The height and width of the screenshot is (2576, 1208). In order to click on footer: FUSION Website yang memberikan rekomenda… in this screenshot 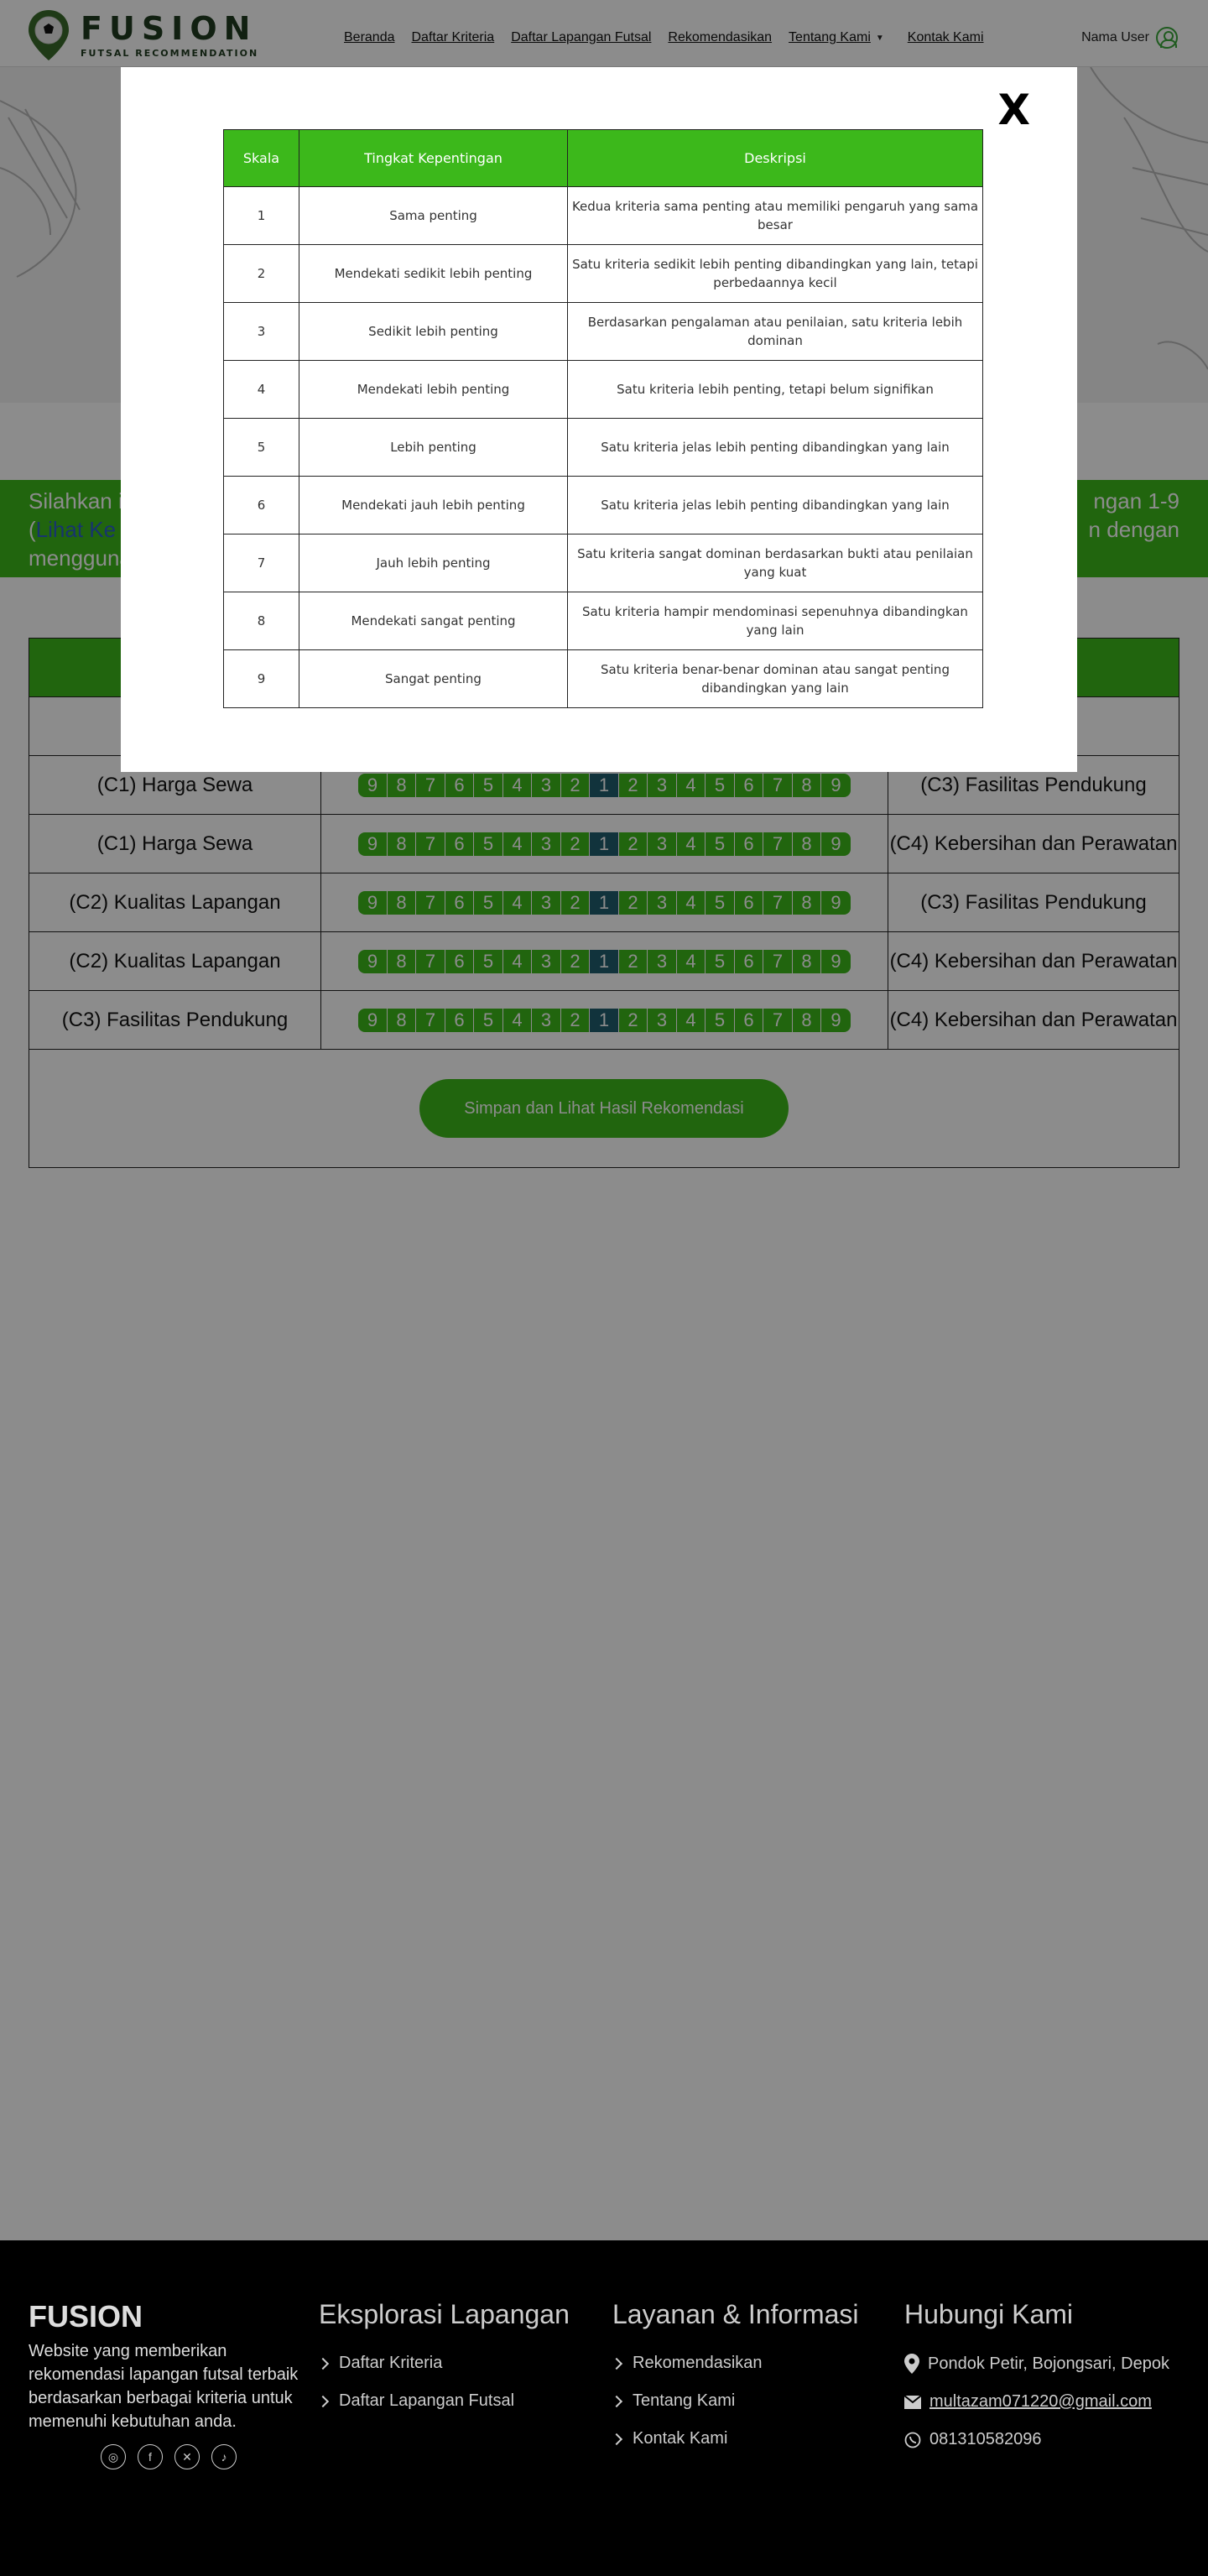, I will do `click(604, 2408)`.